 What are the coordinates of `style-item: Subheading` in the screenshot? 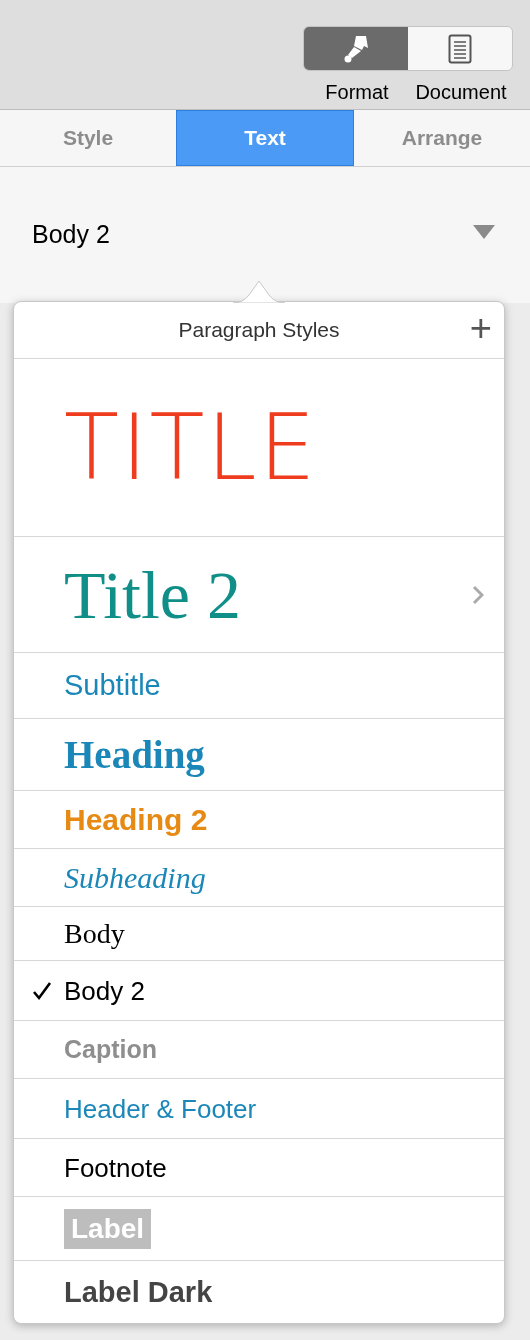 It's located at (135, 877).